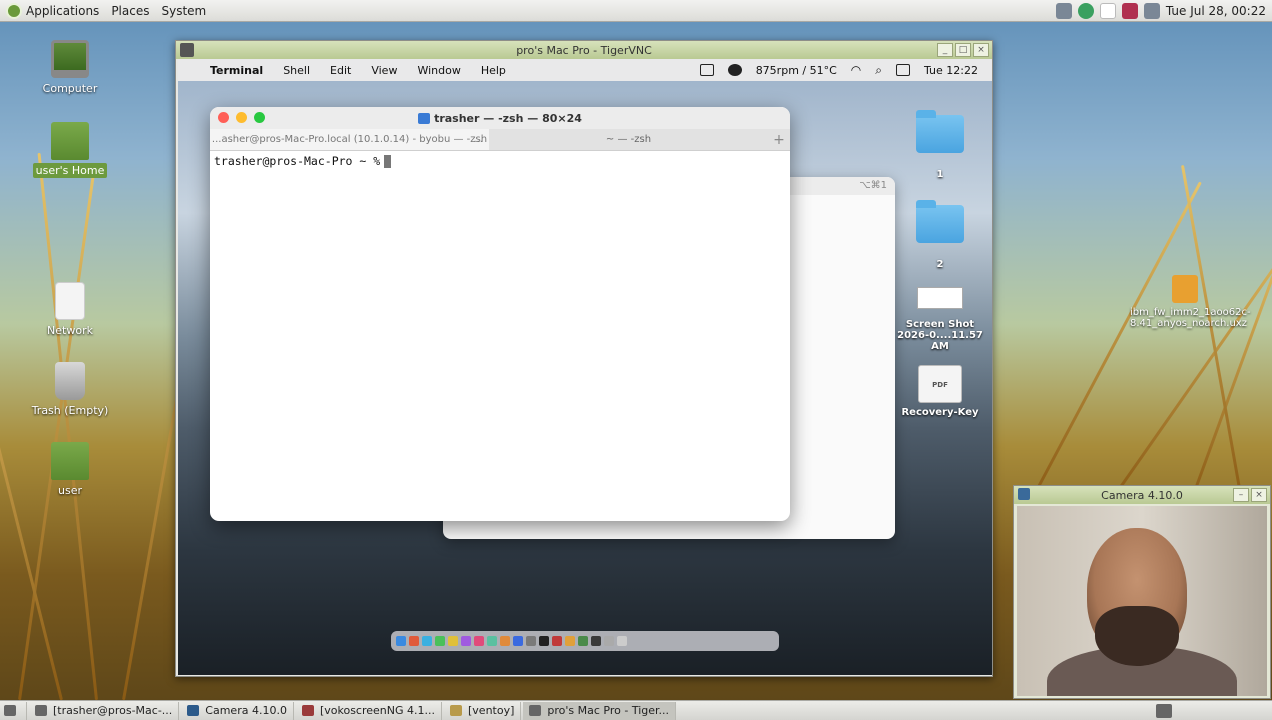  Describe the element at coordinates (236, 70) in the screenshot. I see `mac-menu-terminal: Terminal` at that location.